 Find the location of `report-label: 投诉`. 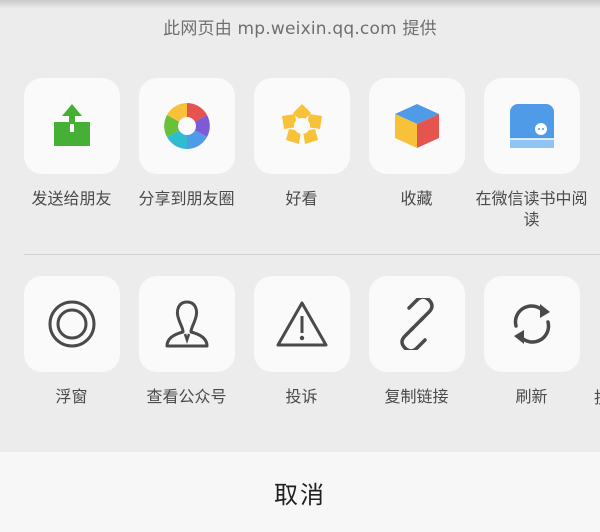

report-label: 投诉 is located at coordinates (301, 396).